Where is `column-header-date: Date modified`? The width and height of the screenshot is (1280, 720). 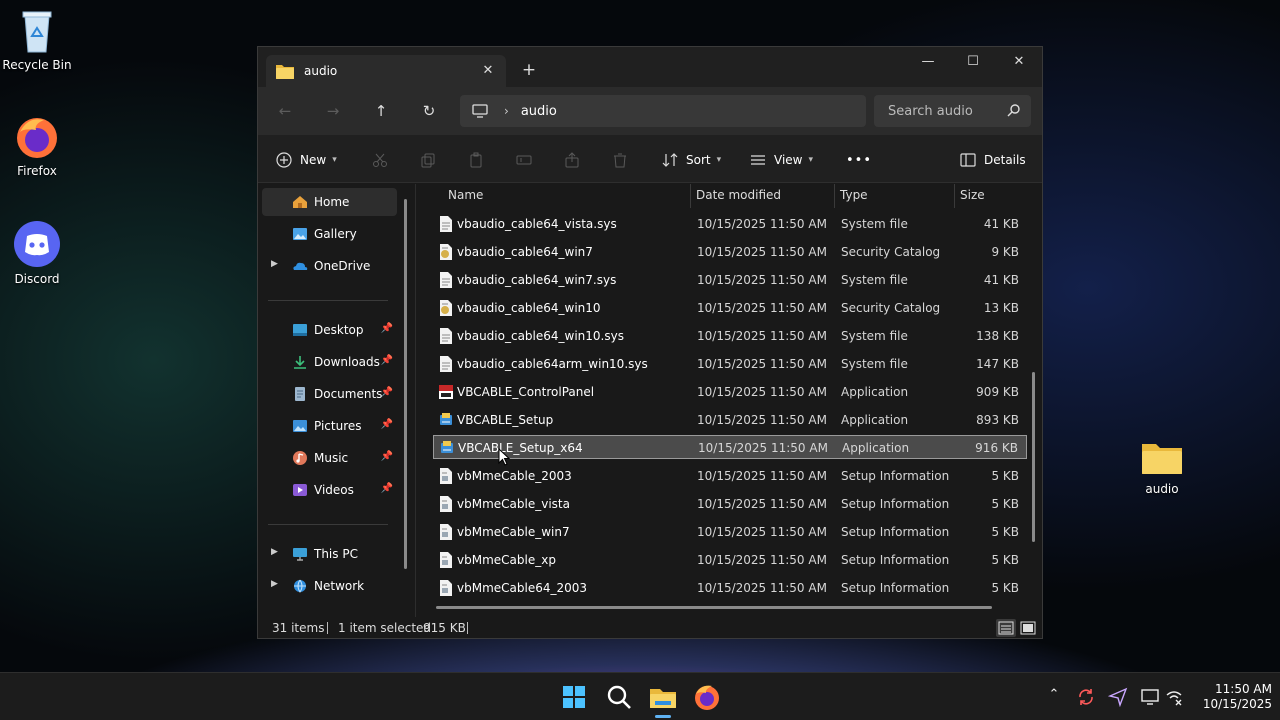
column-header-date: Date modified is located at coordinates (734, 196).